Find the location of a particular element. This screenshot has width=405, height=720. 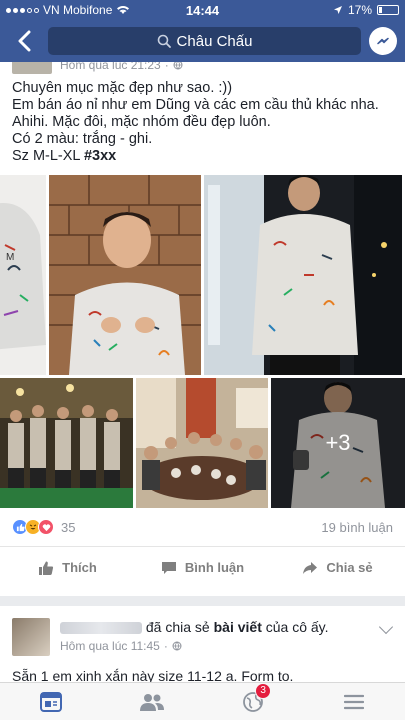

menu-icon is located at coordinates (354, 701).